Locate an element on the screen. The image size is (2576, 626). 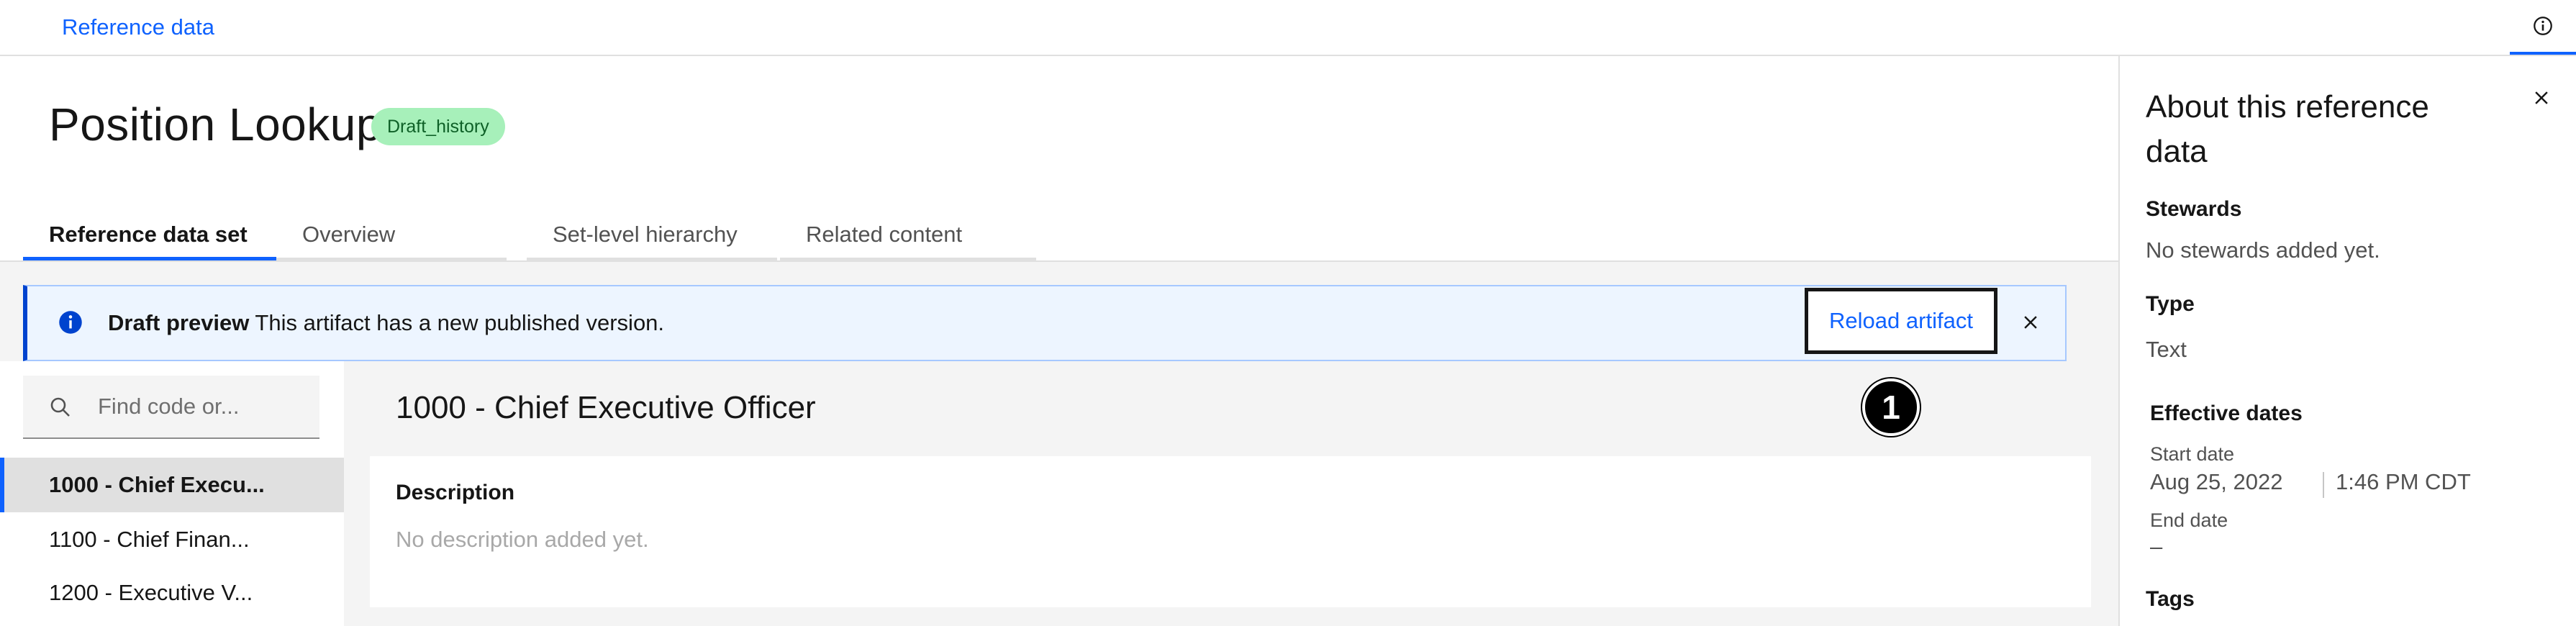
panel-title: About this reference data is located at coordinates (2287, 129).